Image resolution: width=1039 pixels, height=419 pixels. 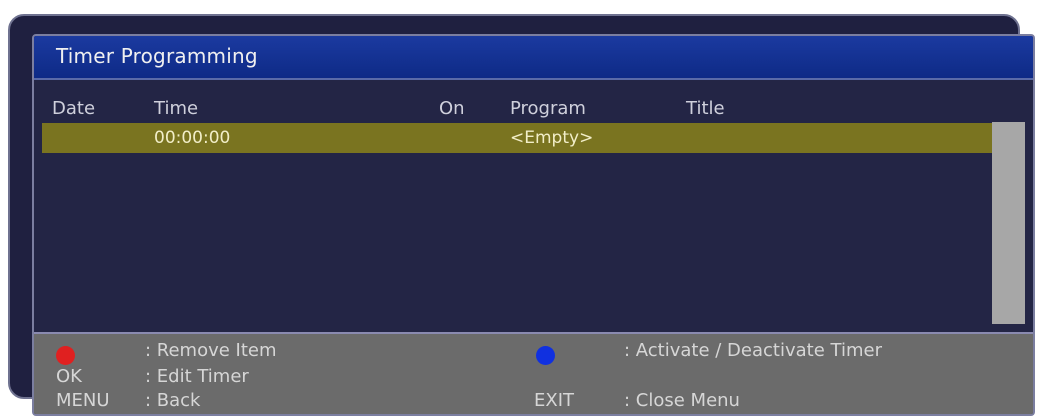 I want to click on timer-row: 00:00:00 <Empty>, so click(x=517, y=138).